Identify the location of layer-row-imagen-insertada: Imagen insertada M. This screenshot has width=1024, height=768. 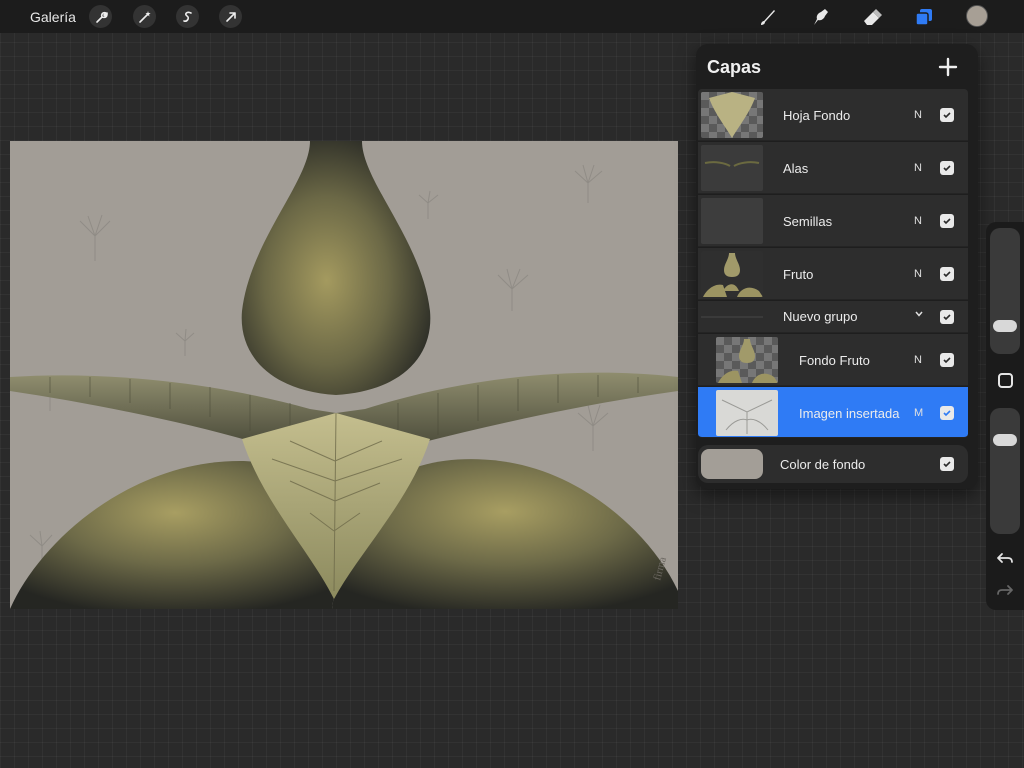
(833, 412).